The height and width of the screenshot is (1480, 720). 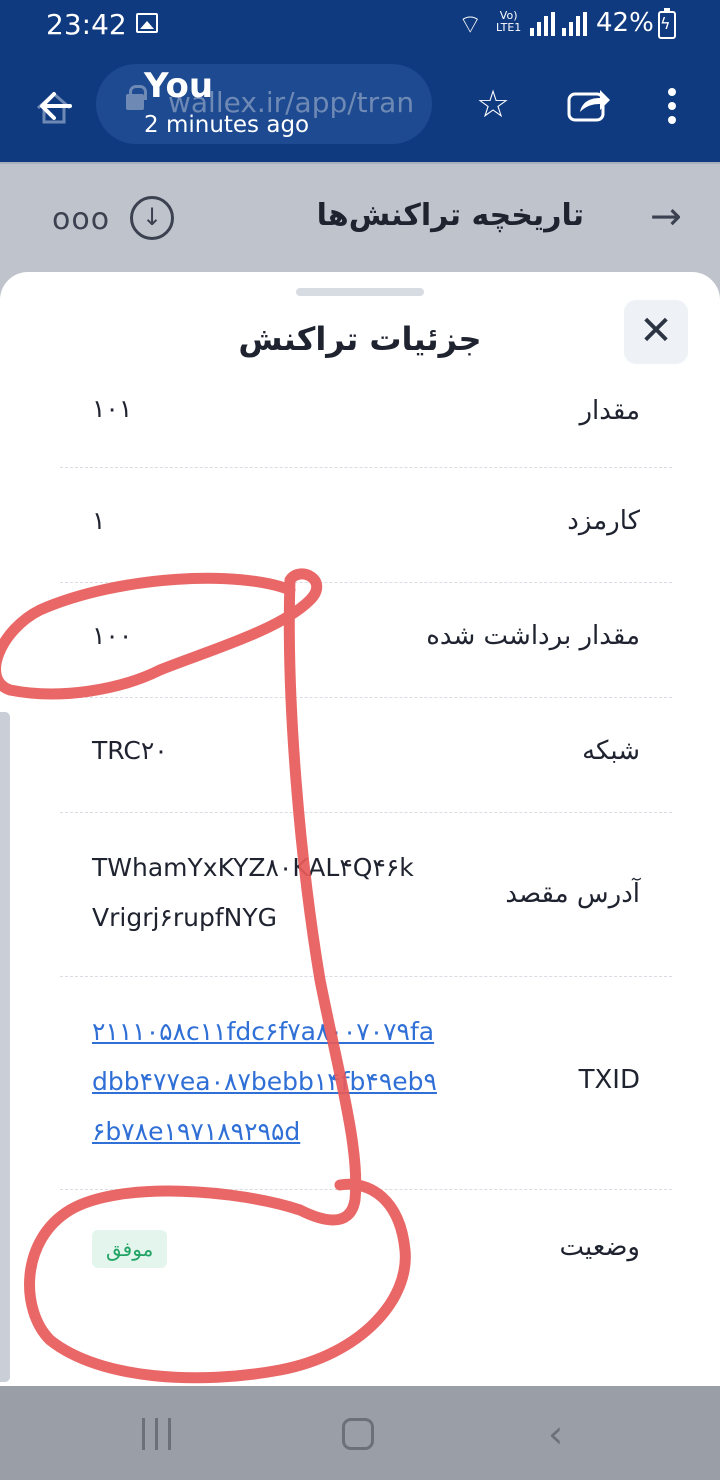 I want to click on destination-address: TWhamYxKYZ۸۰KAL۴Q۴۶k Vrigrj۶rupfNYG, so click(x=253, y=893).